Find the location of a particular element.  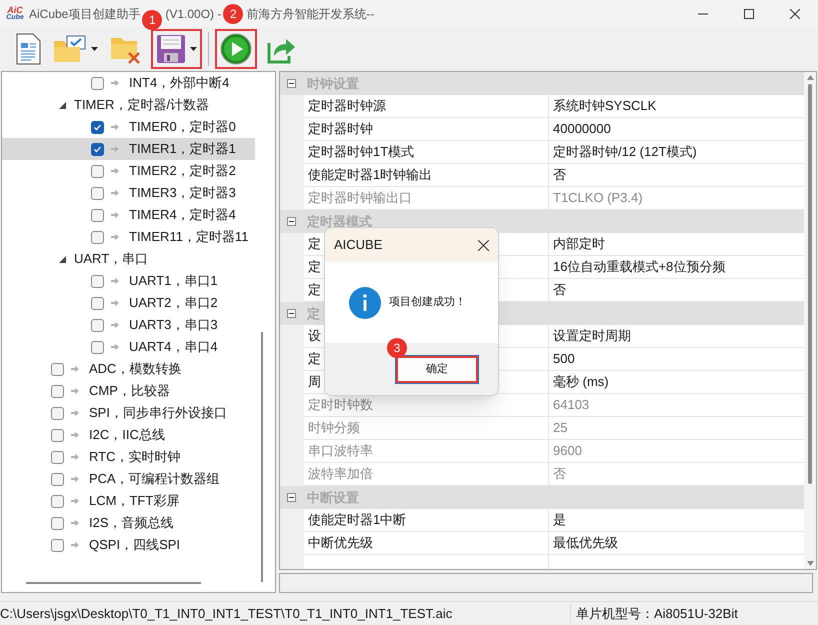

tree-item-label: UART2，串口2 is located at coordinates (173, 303).